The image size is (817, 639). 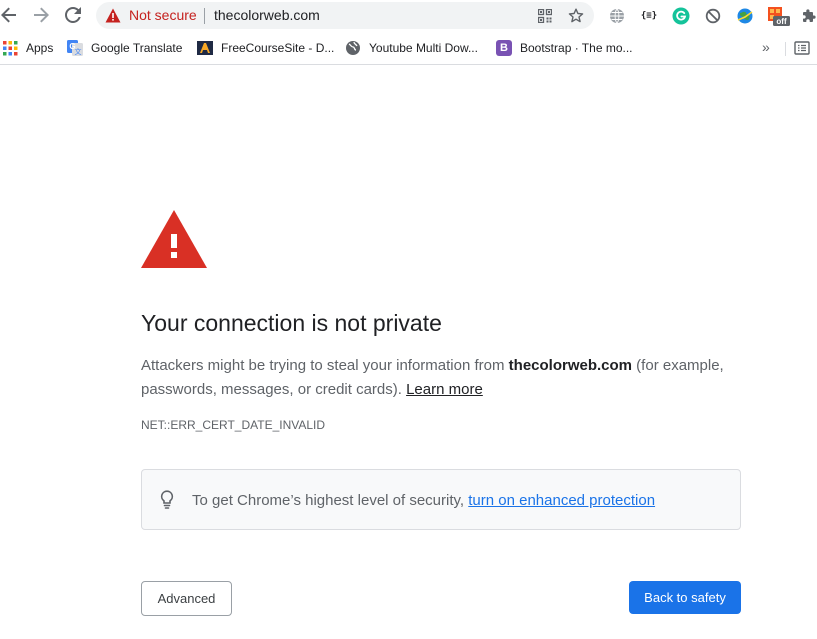 I want to click on url-text: thecolorweb.com, so click(x=267, y=15).